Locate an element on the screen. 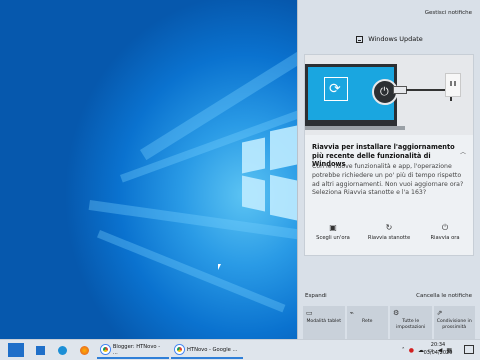 This screenshot has width=480, height=360. refresh-icon: ⟳ is located at coordinates (336, 89).